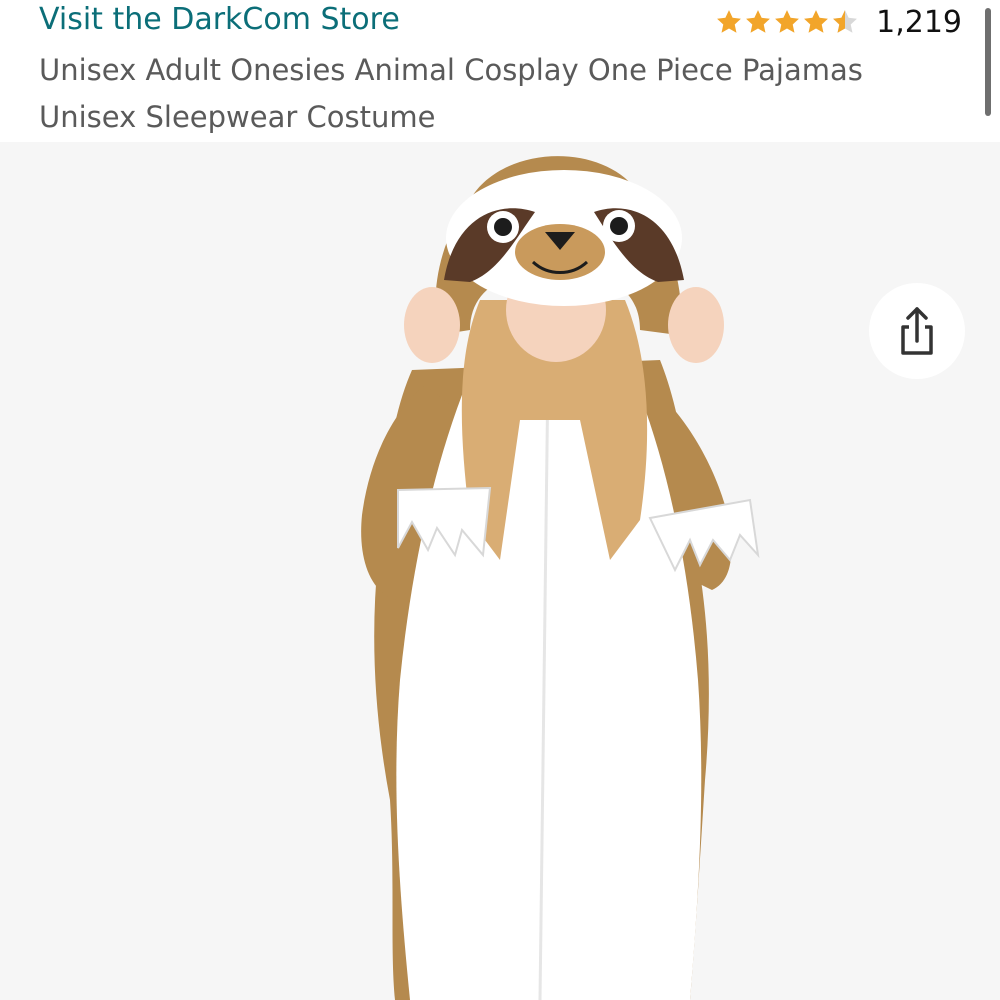 The image size is (1000, 1000). I want to click on rating-count: 1,219, so click(919, 22).